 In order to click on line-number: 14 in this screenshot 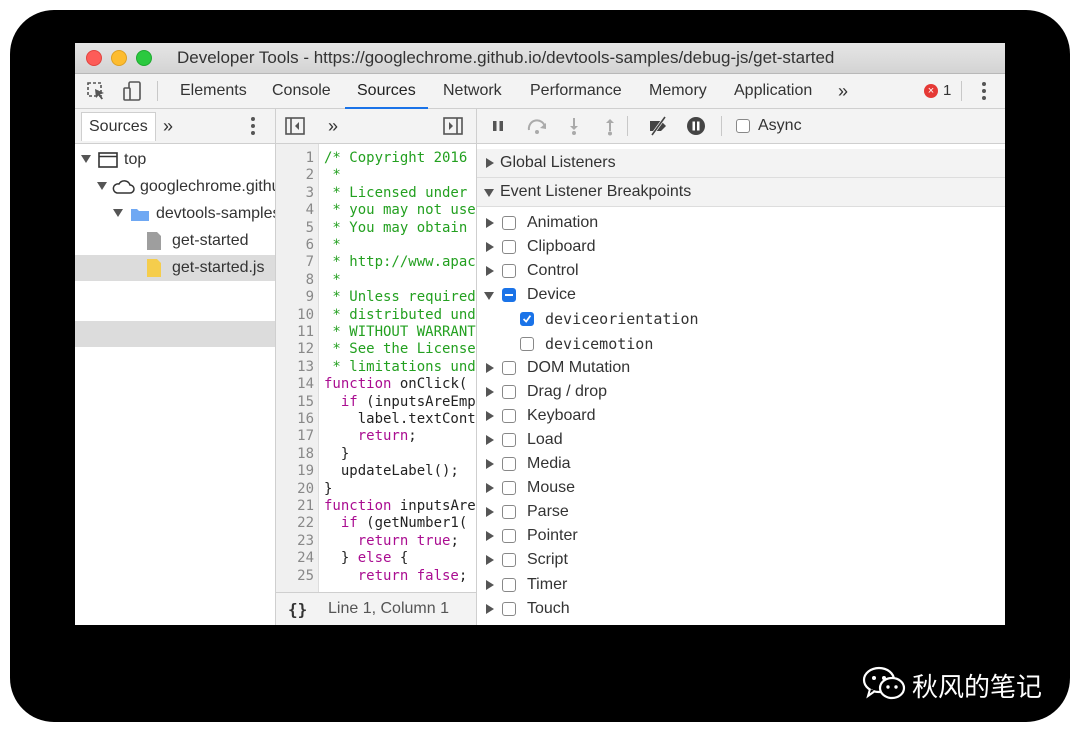, I will do `click(295, 384)`.